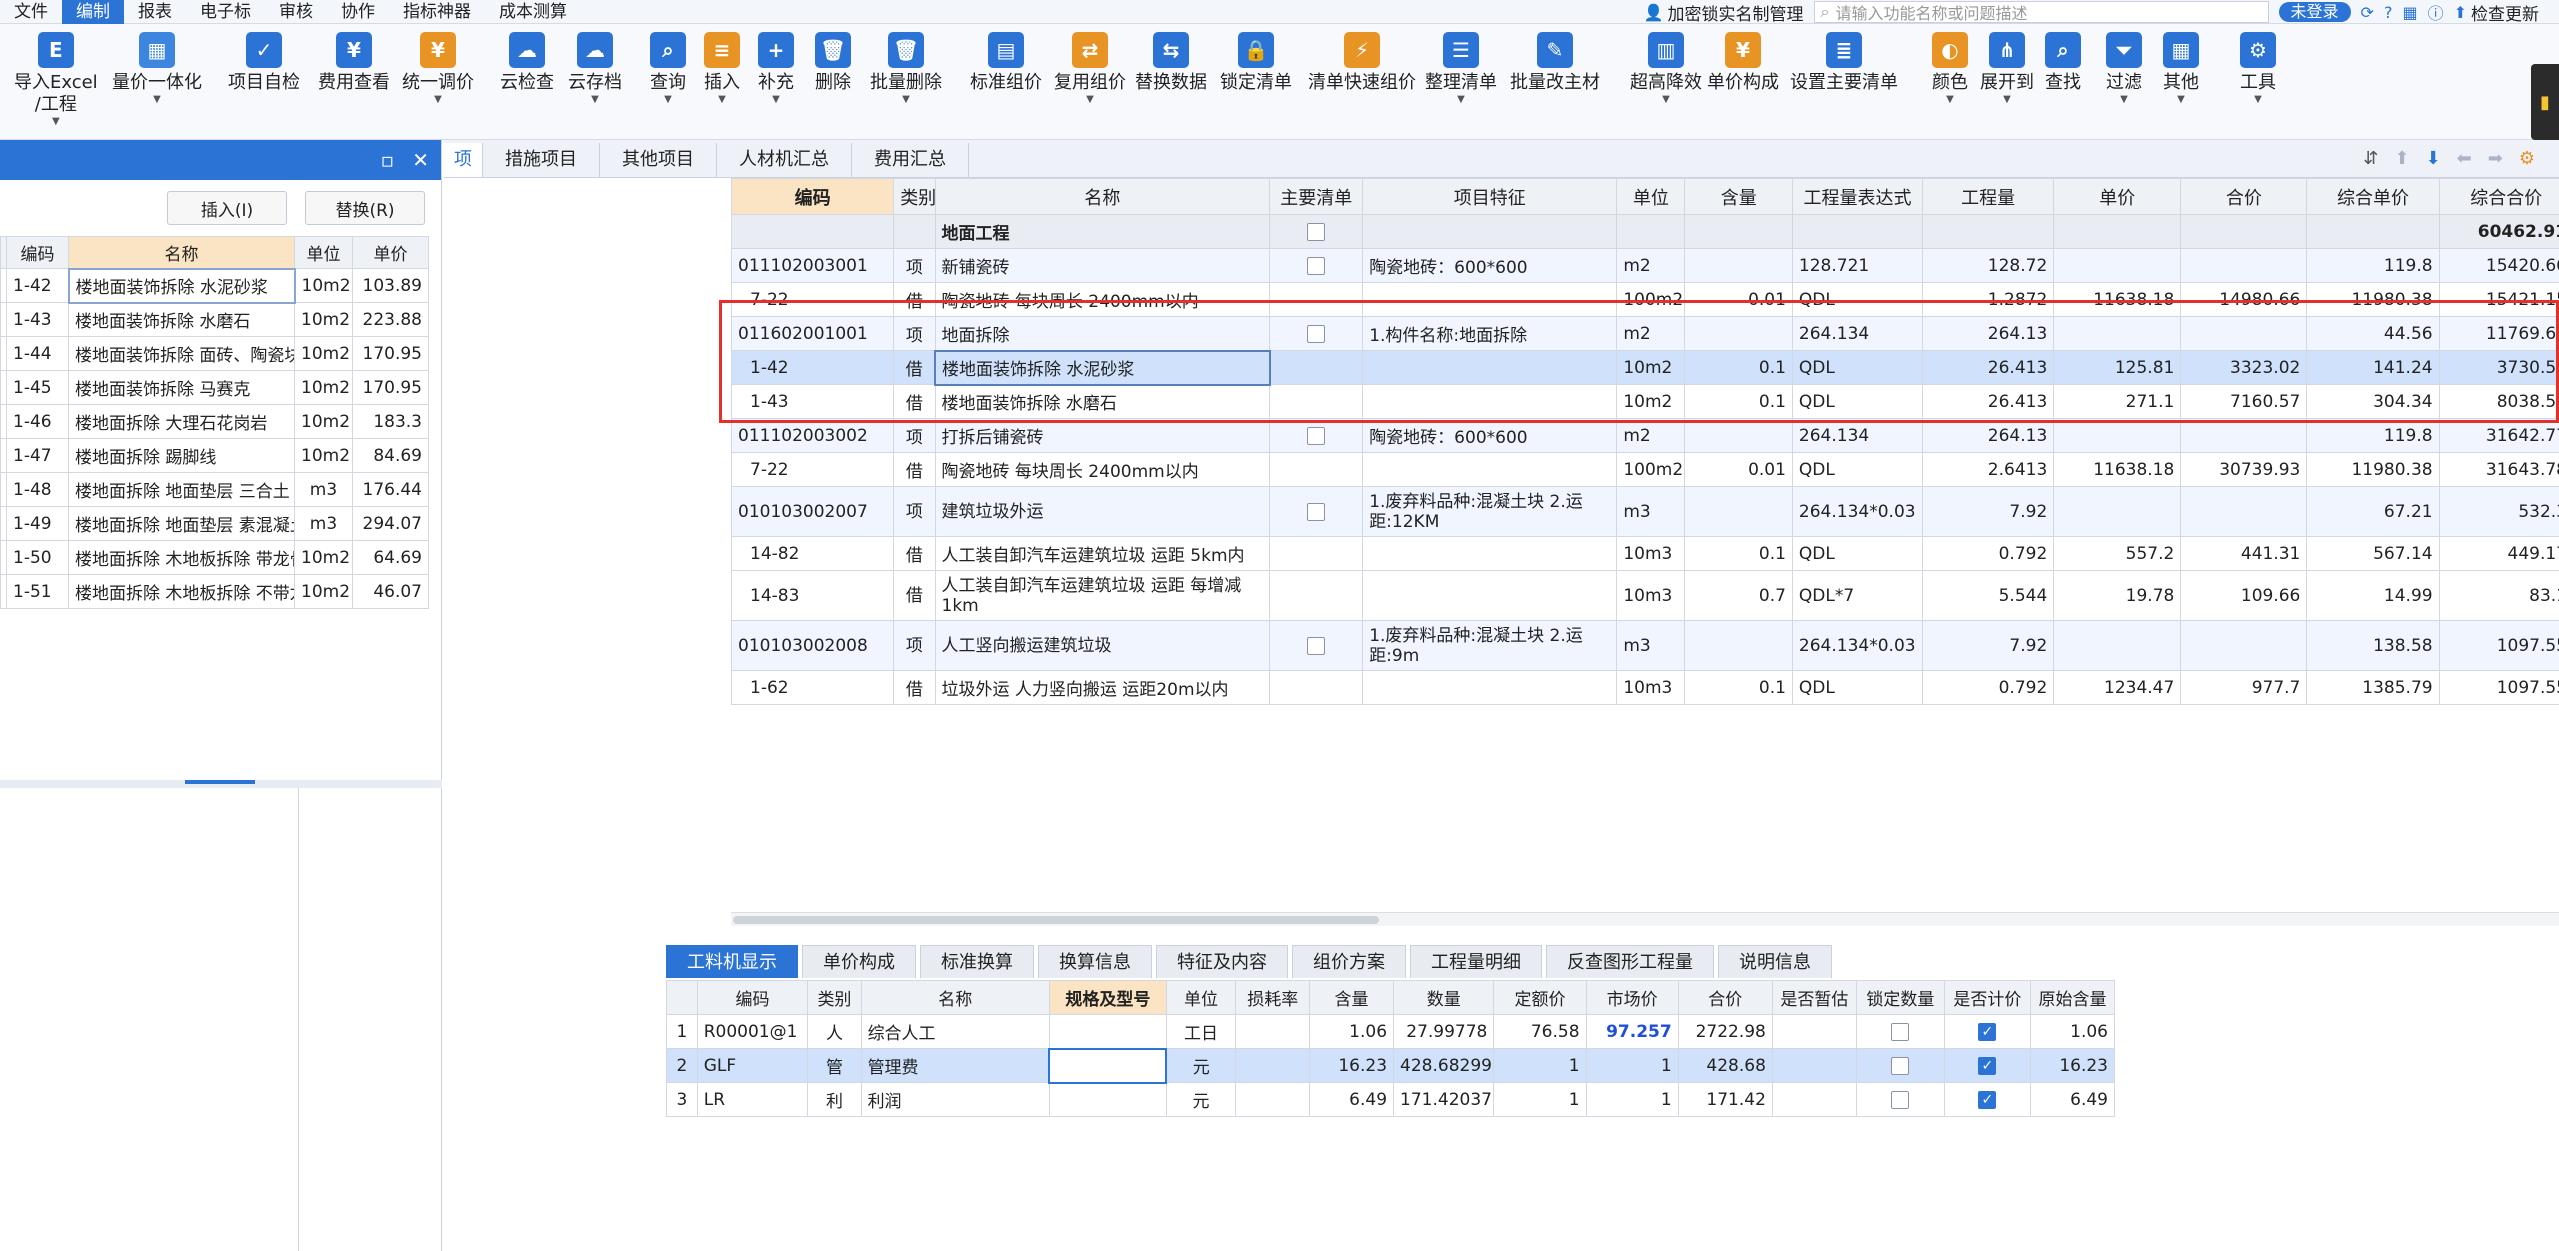 The width and height of the screenshot is (2559, 1251). I want to click on table-cell: 0.7, so click(1738, 595).